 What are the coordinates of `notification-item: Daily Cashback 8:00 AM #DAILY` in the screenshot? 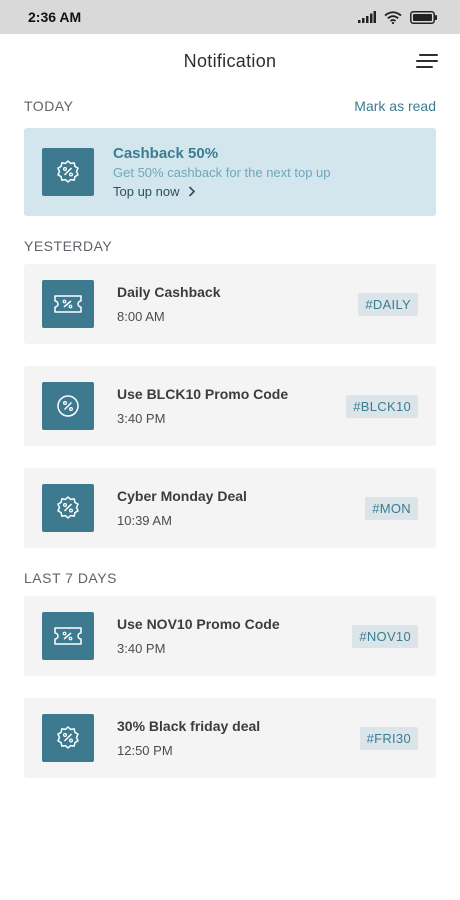 It's located at (230, 304).